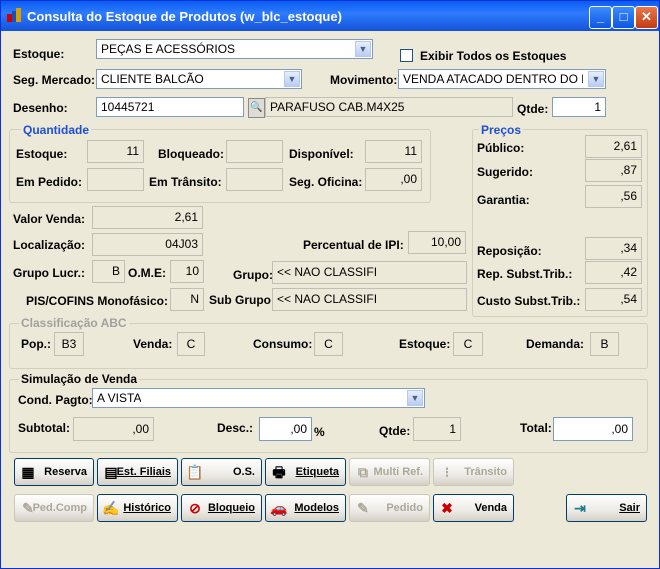 The width and height of the screenshot is (660, 569). Describe the element at coordinates (493, 56) in the screenshot. I see `exibir-todos-label: Exibir Todos os Estoques` at that location.